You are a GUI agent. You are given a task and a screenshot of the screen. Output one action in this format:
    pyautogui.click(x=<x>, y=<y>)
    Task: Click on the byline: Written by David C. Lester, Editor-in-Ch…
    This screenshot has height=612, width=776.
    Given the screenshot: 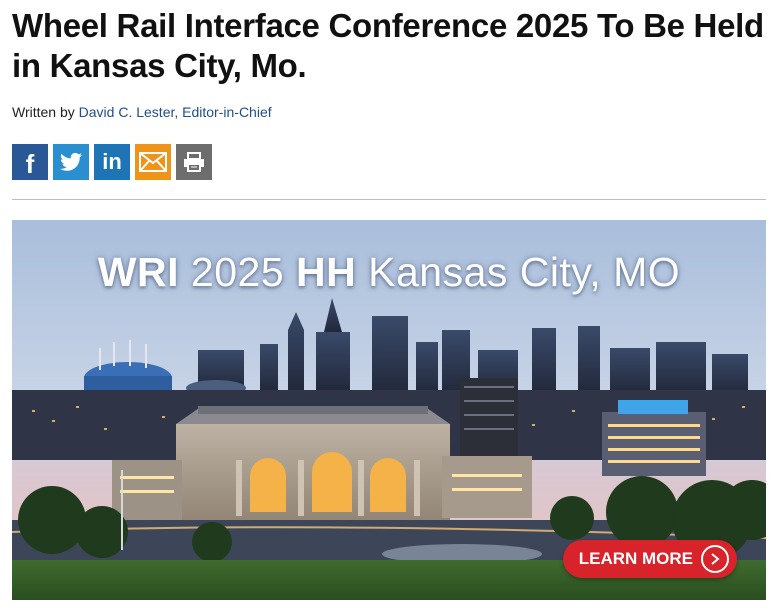 What is the action you would take?
    pyautogui.click(x=142, y=112)
    